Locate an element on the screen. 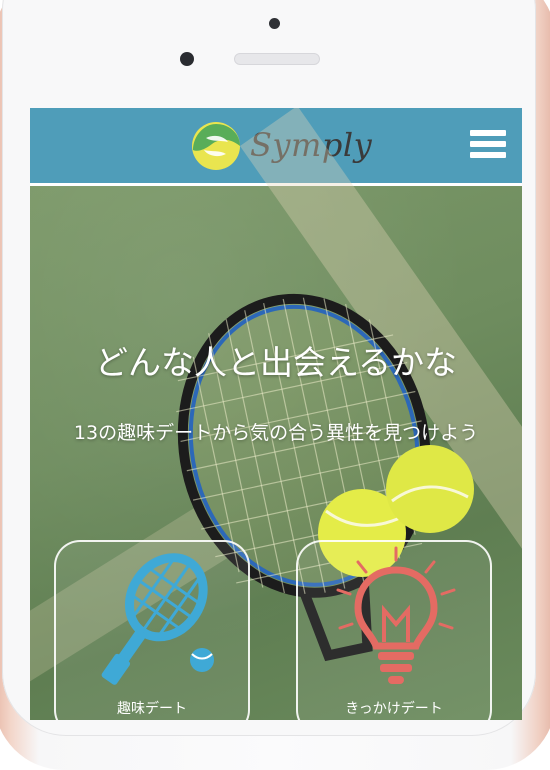  hobby-date-card: 趣味デート is located at coordinates (152, 630).